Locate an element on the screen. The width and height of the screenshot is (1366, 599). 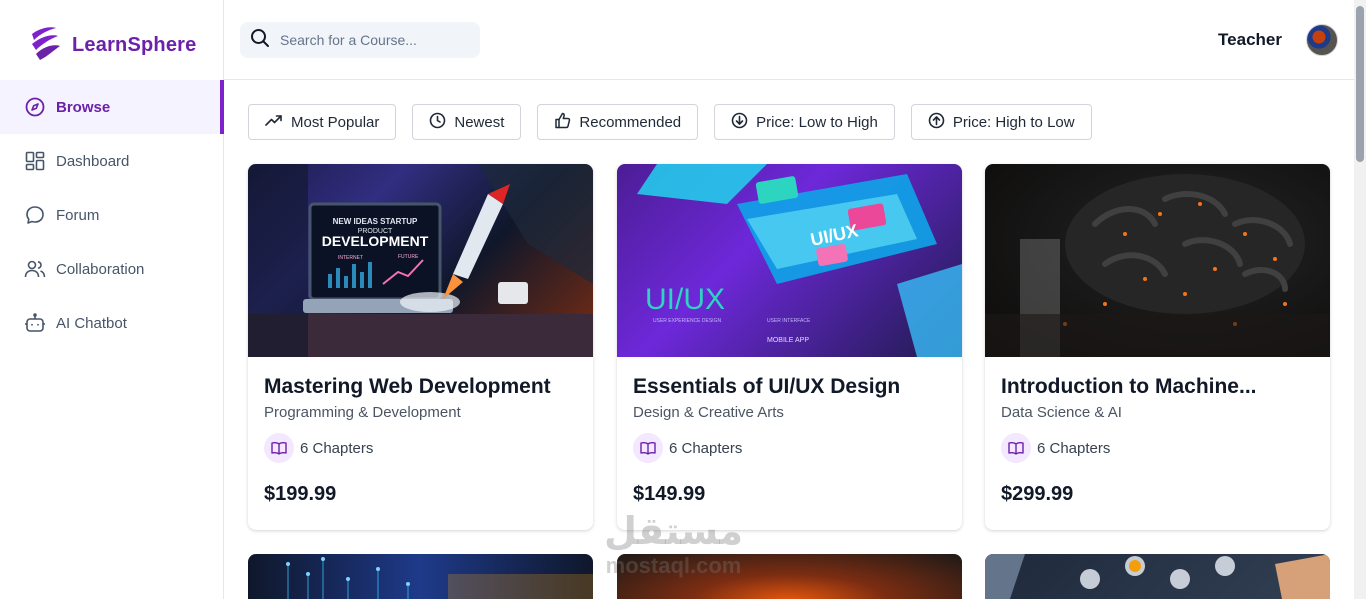
filter-most-popular-button: Most Popular is located at coordinates (322, 122).